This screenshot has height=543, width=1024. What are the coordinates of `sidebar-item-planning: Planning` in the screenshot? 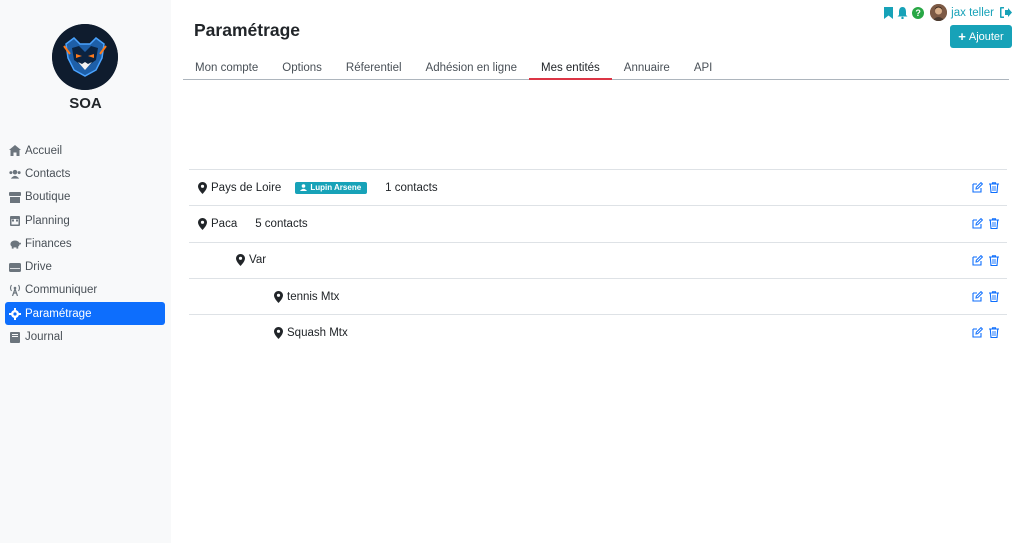 It's located at (85, 220).